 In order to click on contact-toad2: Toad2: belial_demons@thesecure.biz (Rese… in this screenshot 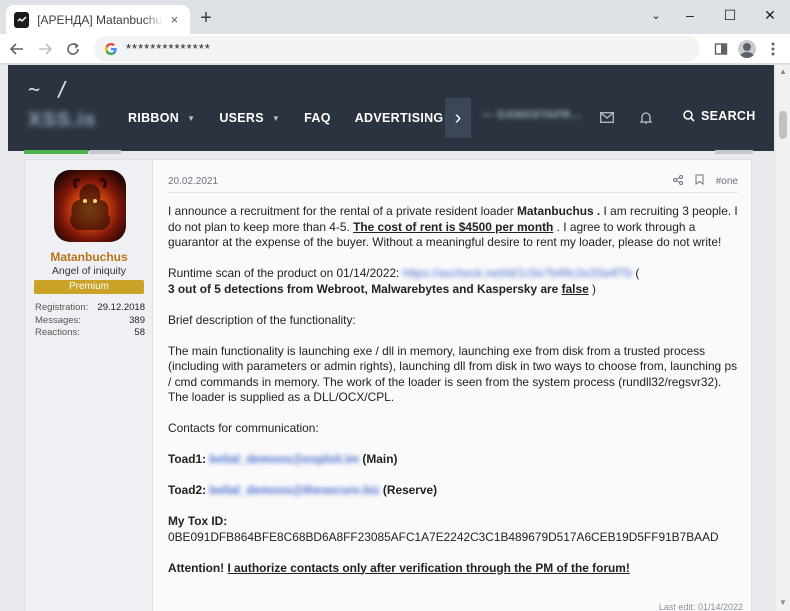, I will do `click(453, 491)`.